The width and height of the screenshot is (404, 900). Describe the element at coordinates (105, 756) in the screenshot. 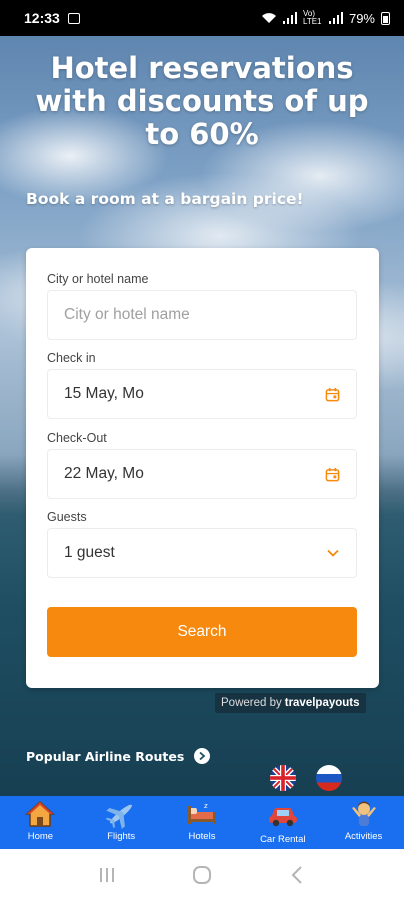

I see `popular-routes-label: Popular Airline Routes` at that location.